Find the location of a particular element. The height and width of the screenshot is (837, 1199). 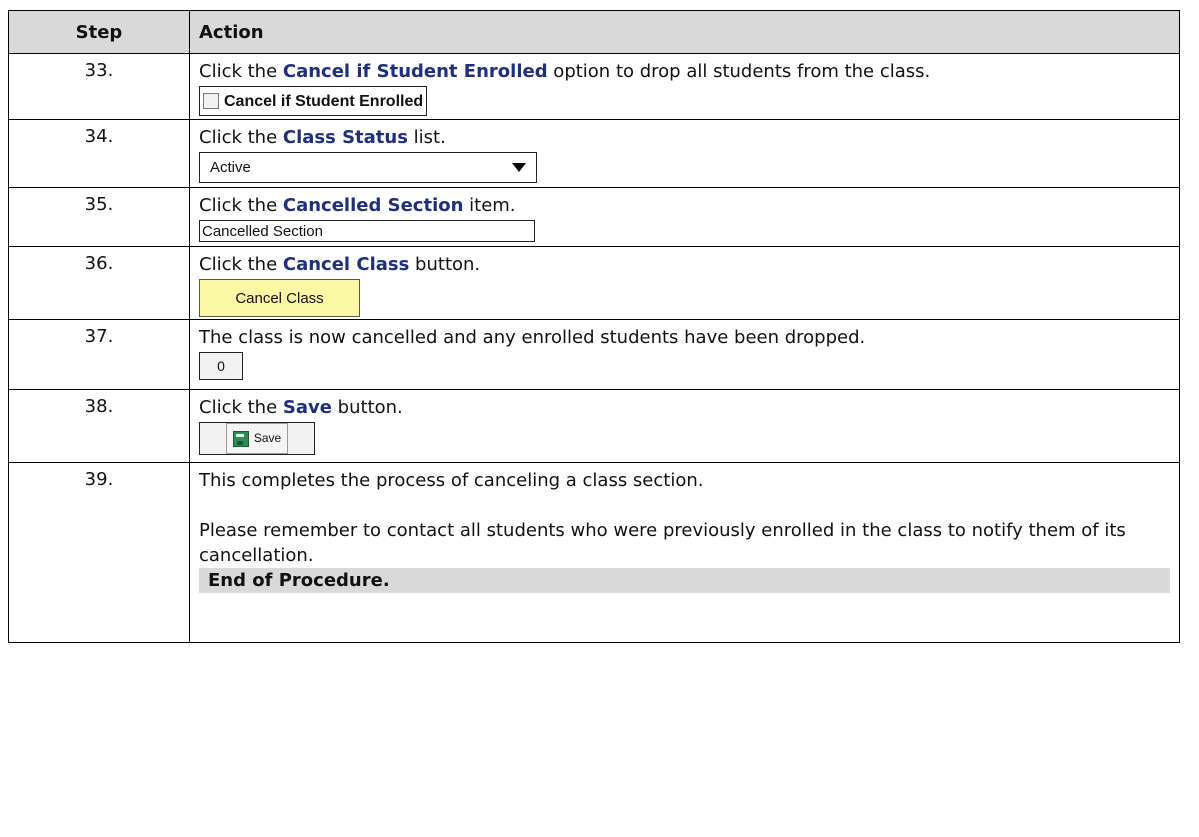

class-status-select: Active is located at coordinates (368, 167).